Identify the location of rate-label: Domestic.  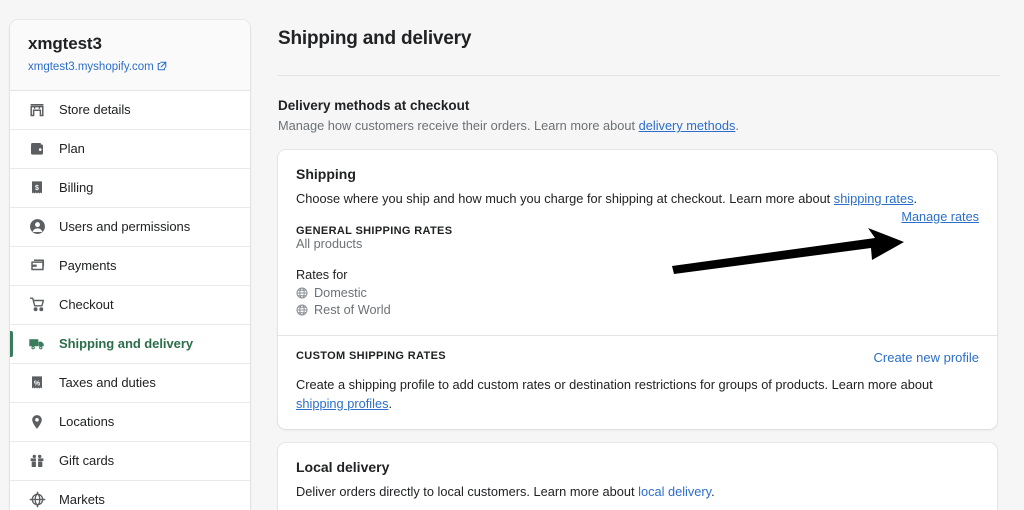
(340, 292).